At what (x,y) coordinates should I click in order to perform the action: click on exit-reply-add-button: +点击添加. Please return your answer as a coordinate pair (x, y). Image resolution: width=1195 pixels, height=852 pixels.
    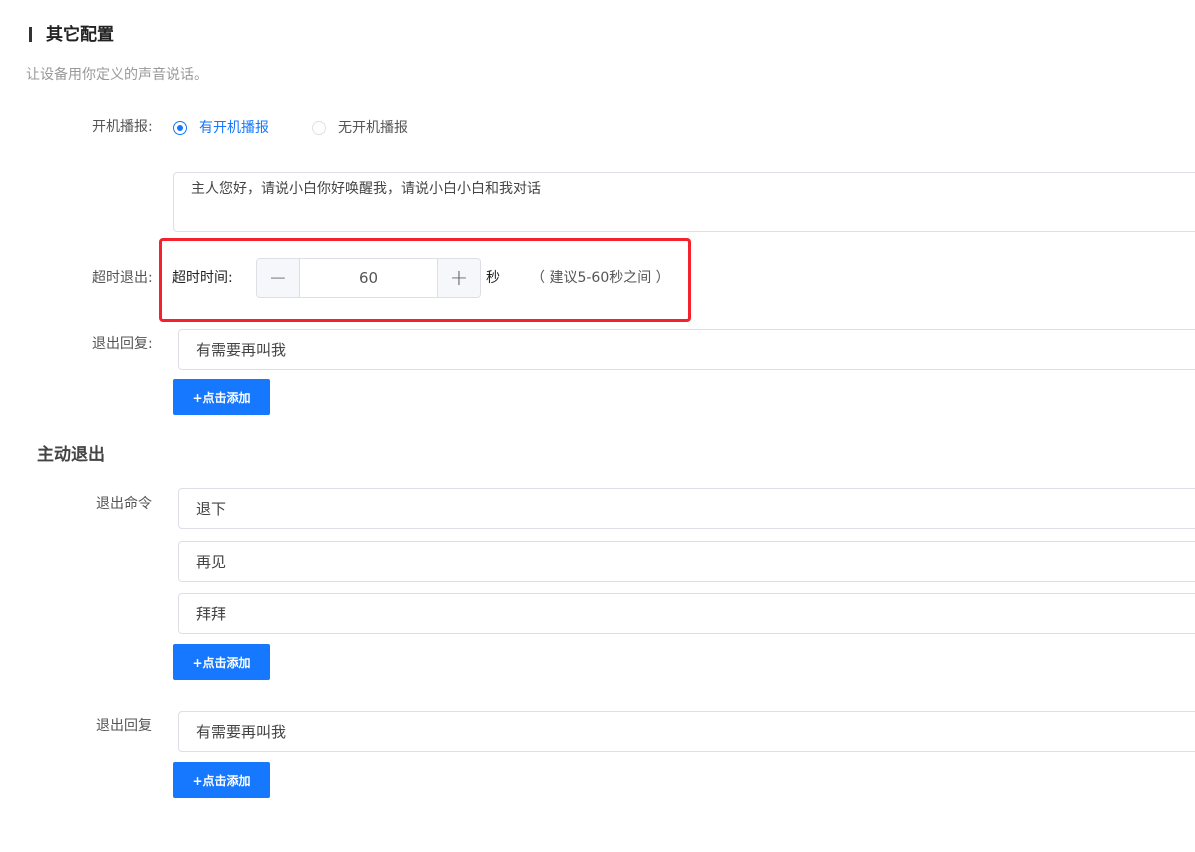
    Looking at the image, I should click on (221, 397).